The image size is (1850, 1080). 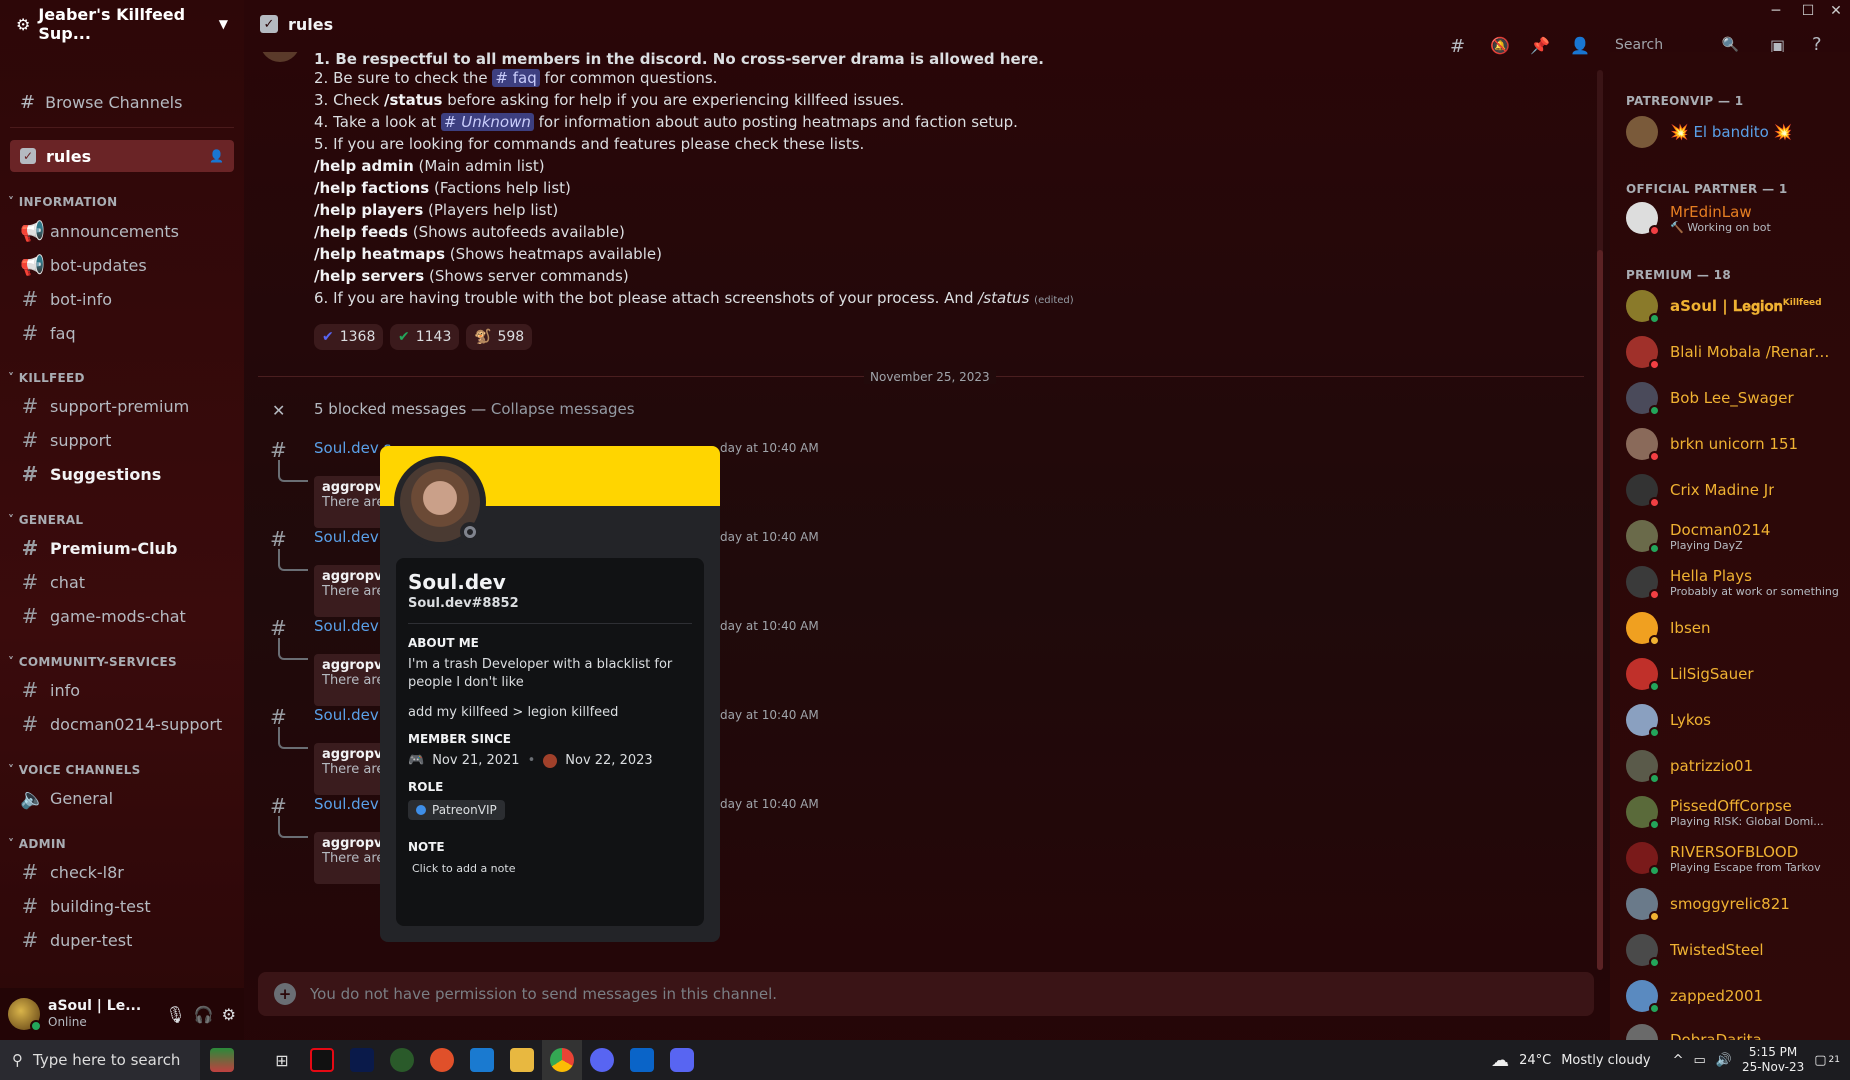 What do you see at coordinates (45, 520) in the screenshot?
I see `category-general: ˅ GENERAL` at bounding box center [45, 520].